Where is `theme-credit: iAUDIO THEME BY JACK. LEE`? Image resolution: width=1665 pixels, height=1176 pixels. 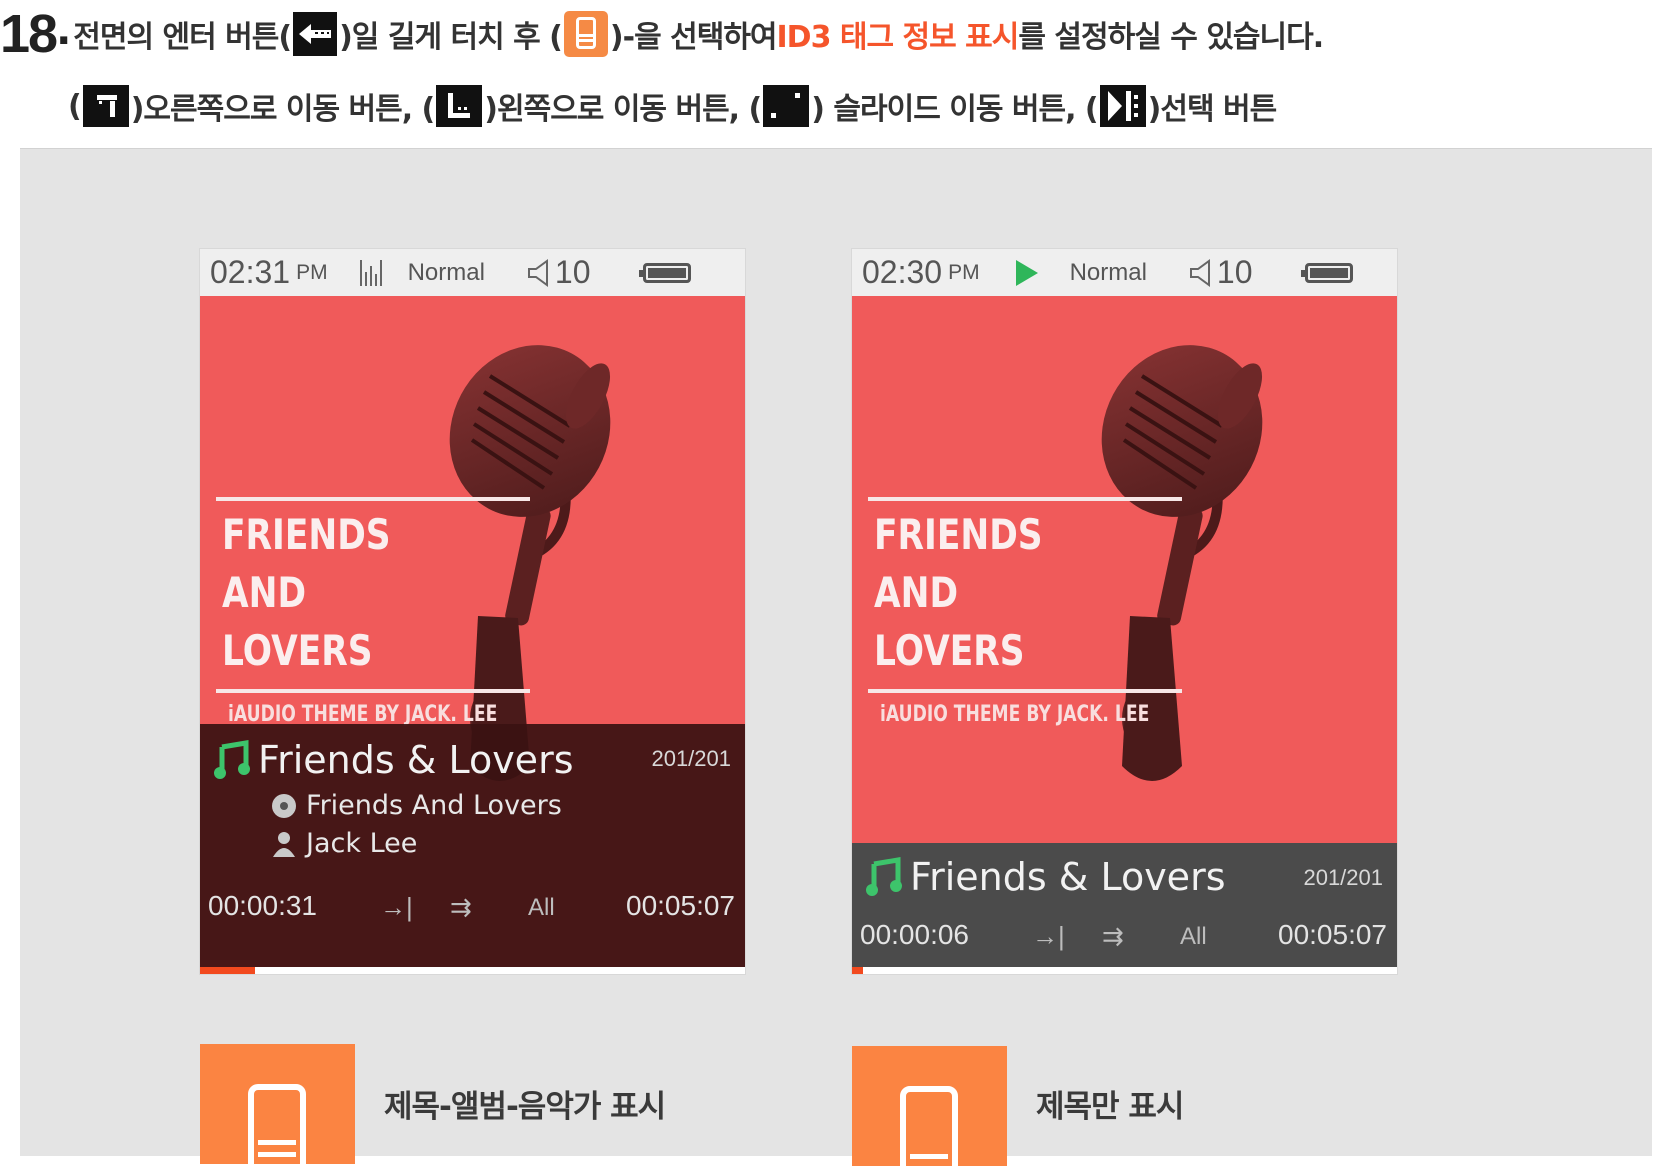
theme-credit: iAUDIO THEME BY JACK. LEE is located at coordinates (1015, 714).